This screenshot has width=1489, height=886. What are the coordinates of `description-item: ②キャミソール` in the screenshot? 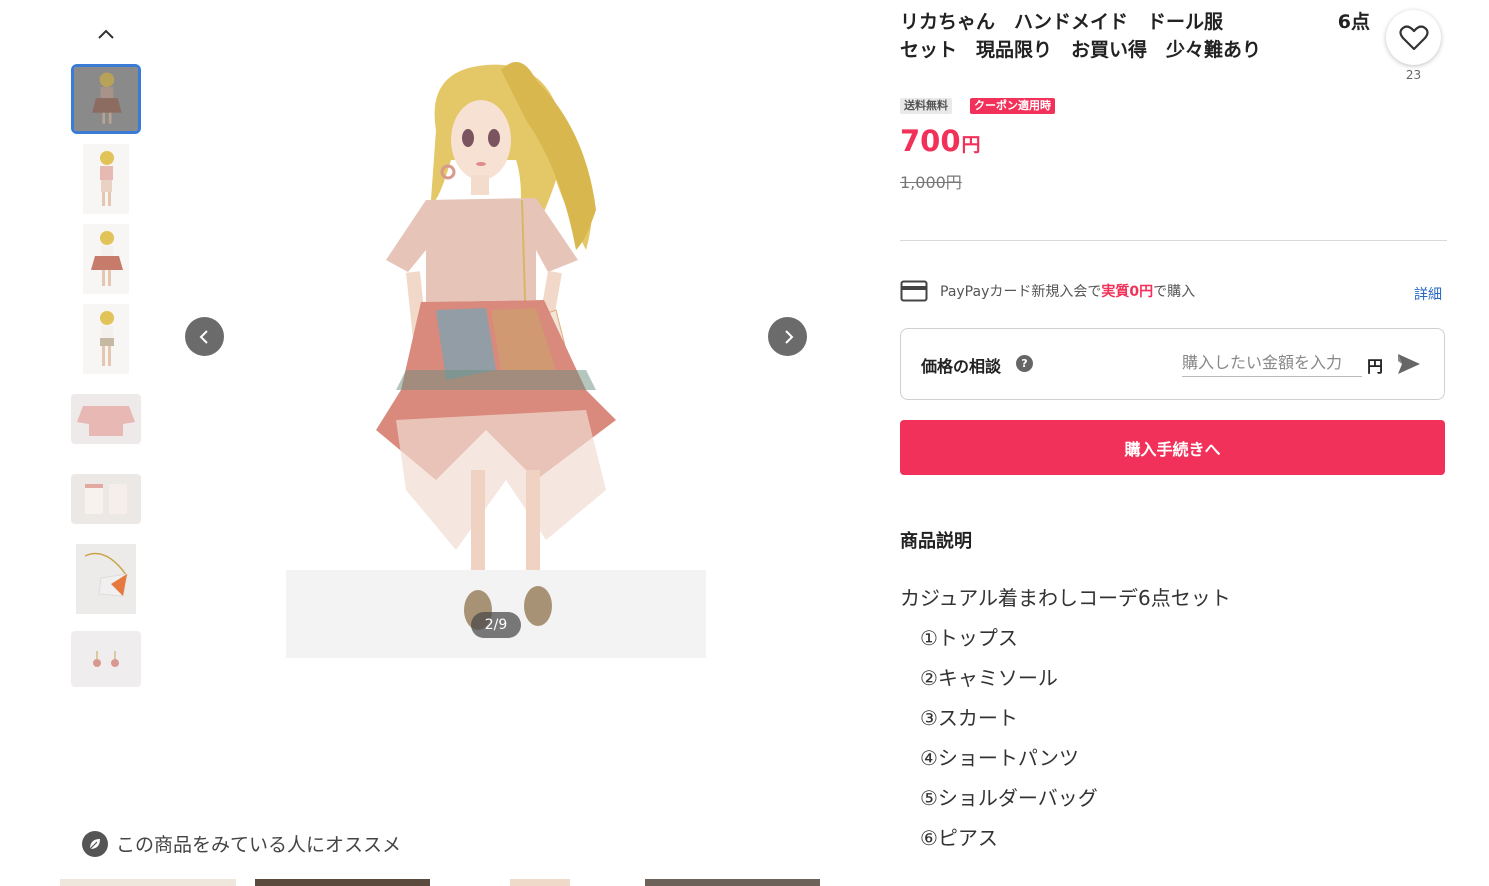 It's located at (989, 678).